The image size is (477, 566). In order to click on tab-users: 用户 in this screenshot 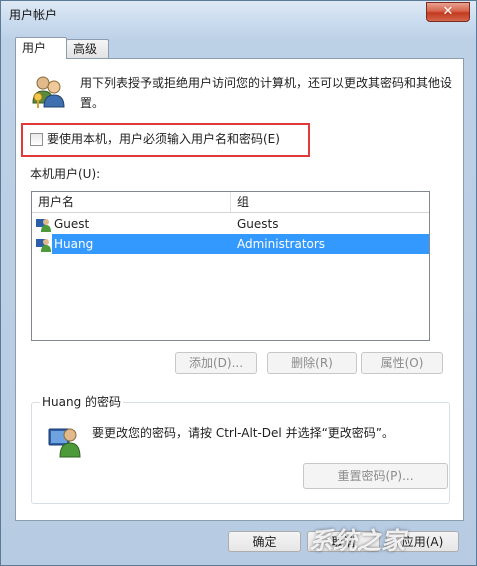, I will do `click(41, 48)`.